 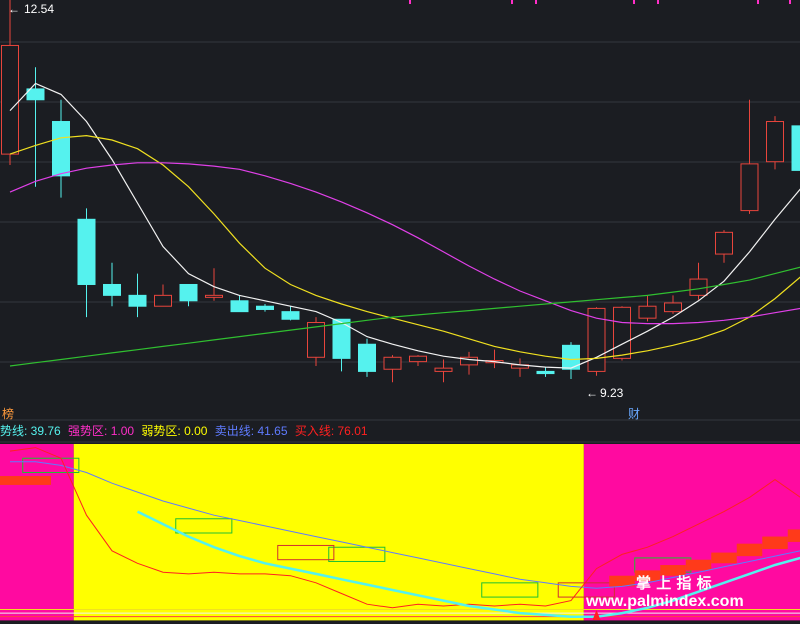 I want to click on legend-weak: 弱势区: 0.00, so click(x=174, y=431).